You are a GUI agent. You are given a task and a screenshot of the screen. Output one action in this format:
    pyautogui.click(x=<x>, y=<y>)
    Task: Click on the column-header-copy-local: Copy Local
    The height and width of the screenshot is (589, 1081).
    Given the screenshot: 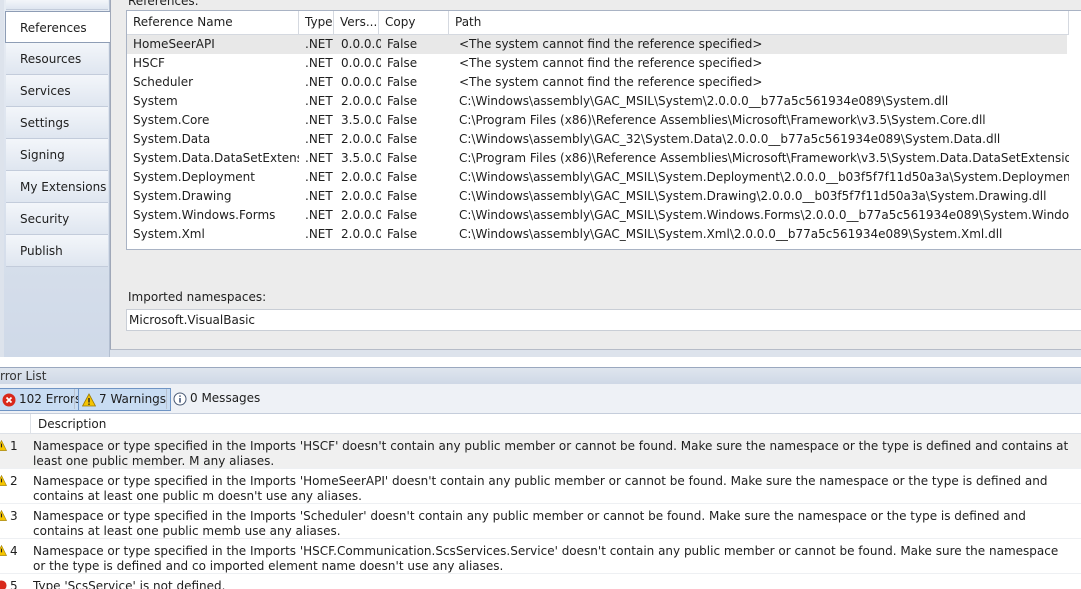 What is the action you would take?
    pyautogui.click(x=414, y=31)
    